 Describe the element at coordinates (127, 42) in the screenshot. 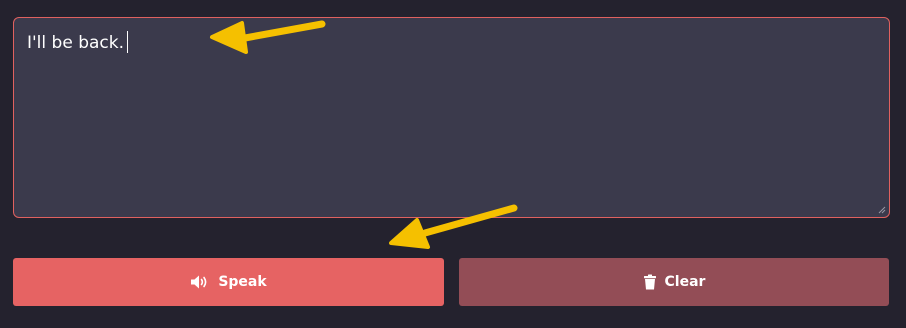

I see `text-caret` at that location.